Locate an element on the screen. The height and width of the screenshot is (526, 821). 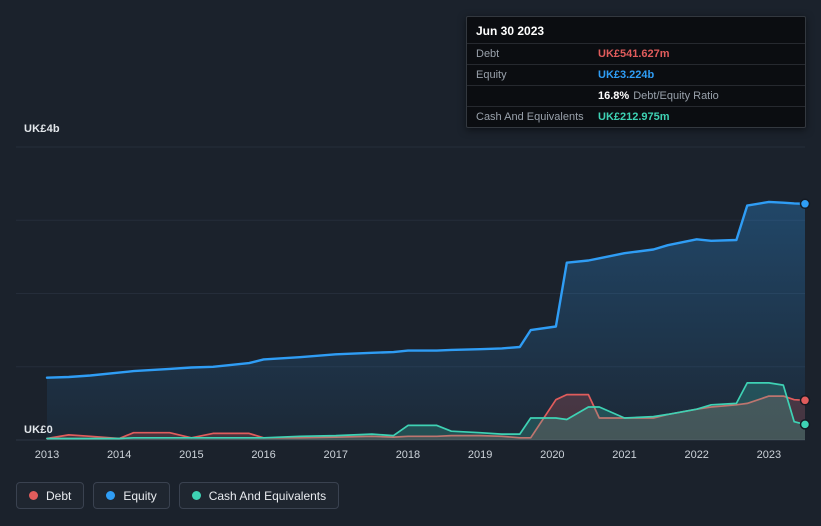
tooltip-cash-value: UK£212.975m is located at coordinates (634, 117).